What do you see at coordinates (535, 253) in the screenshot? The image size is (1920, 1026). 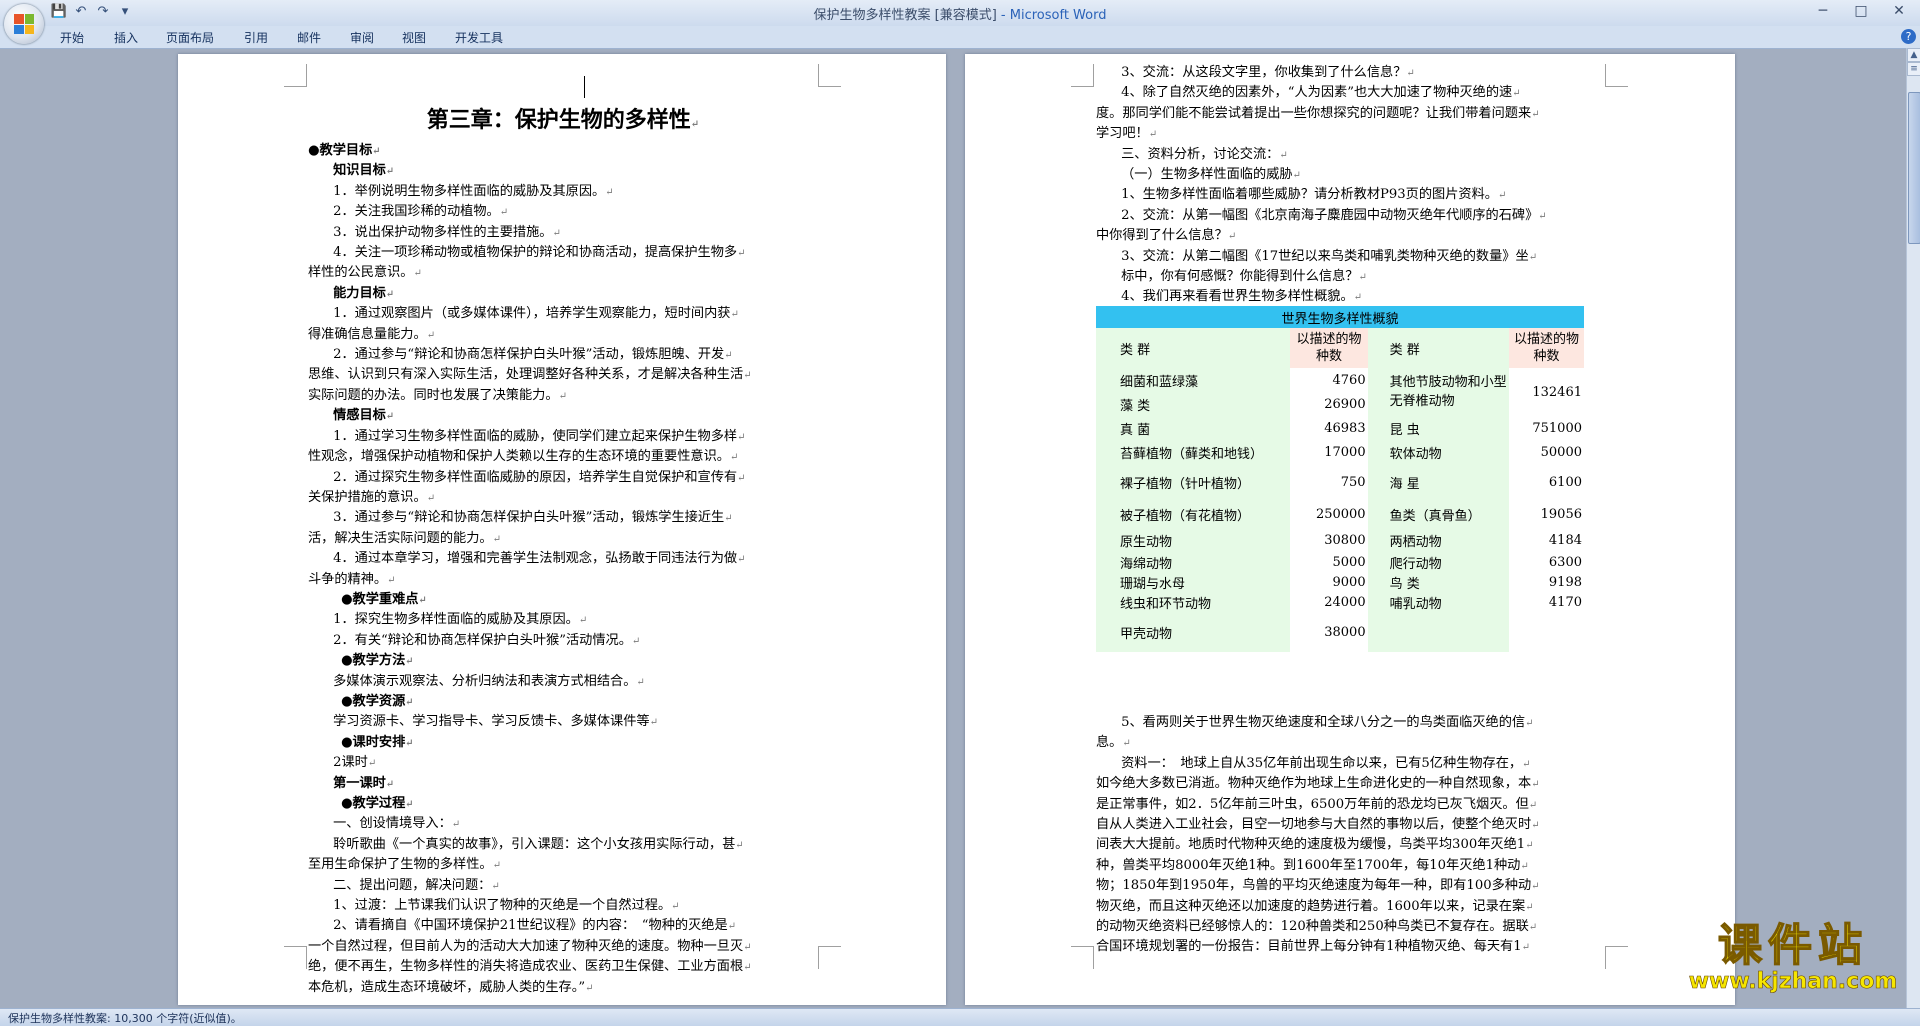 I see `text-line-content: 4．关注一项珍稀动物或植物保护的辩论和协商活动，提高保护生物多` at bounding box center [535, 253].